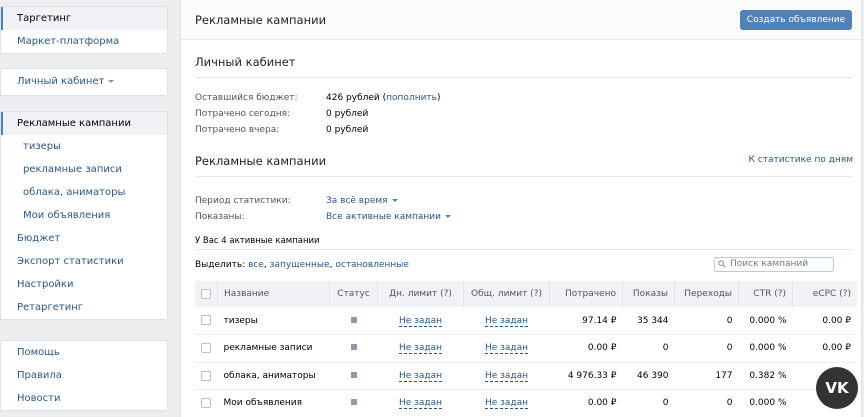 This screenshot has width=864, height=417. Describe the element at coordinates (347, 114) in the screenshot. I see `today-value: 0 рублей` at that location.